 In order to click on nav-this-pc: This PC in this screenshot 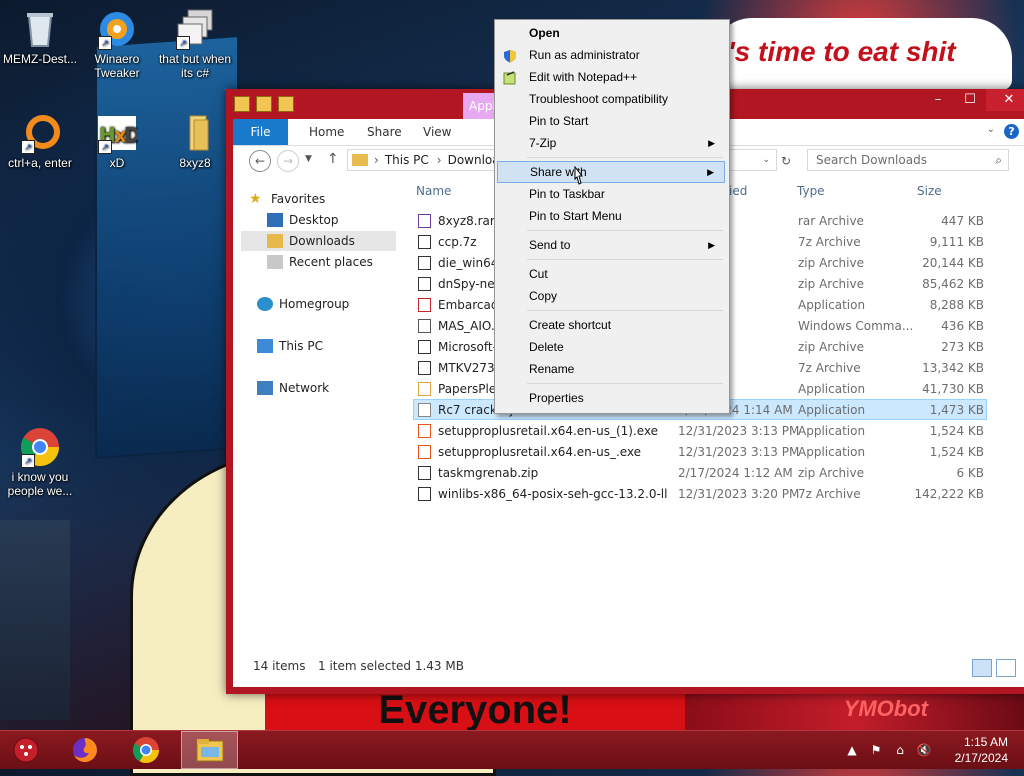, I will do `click(290, 346)`.